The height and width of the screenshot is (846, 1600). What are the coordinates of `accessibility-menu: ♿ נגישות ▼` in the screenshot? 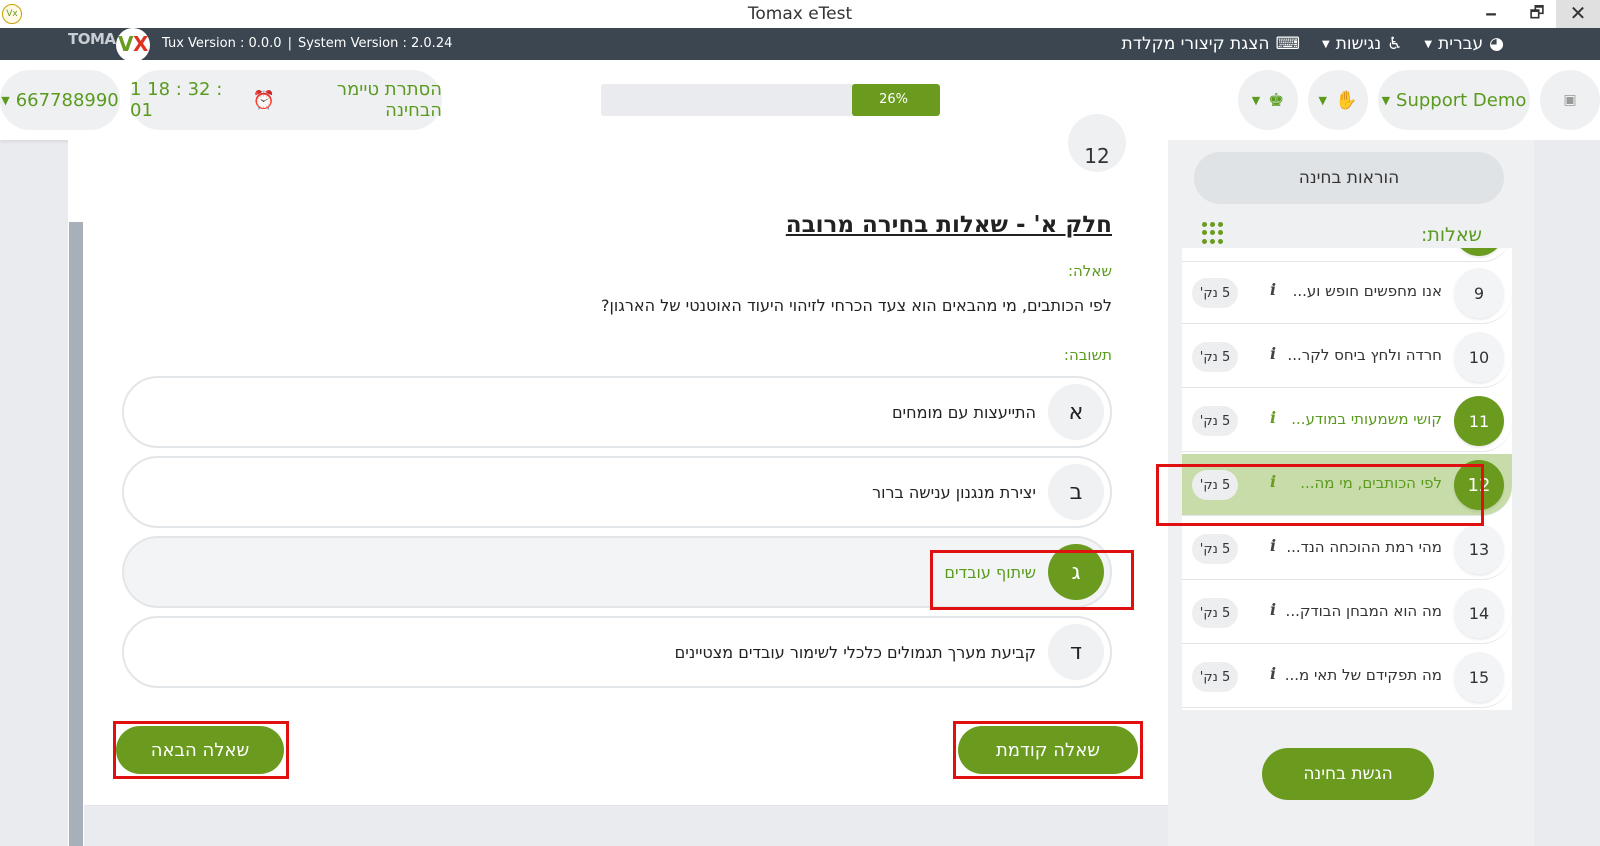 It's located at (1362, 44).